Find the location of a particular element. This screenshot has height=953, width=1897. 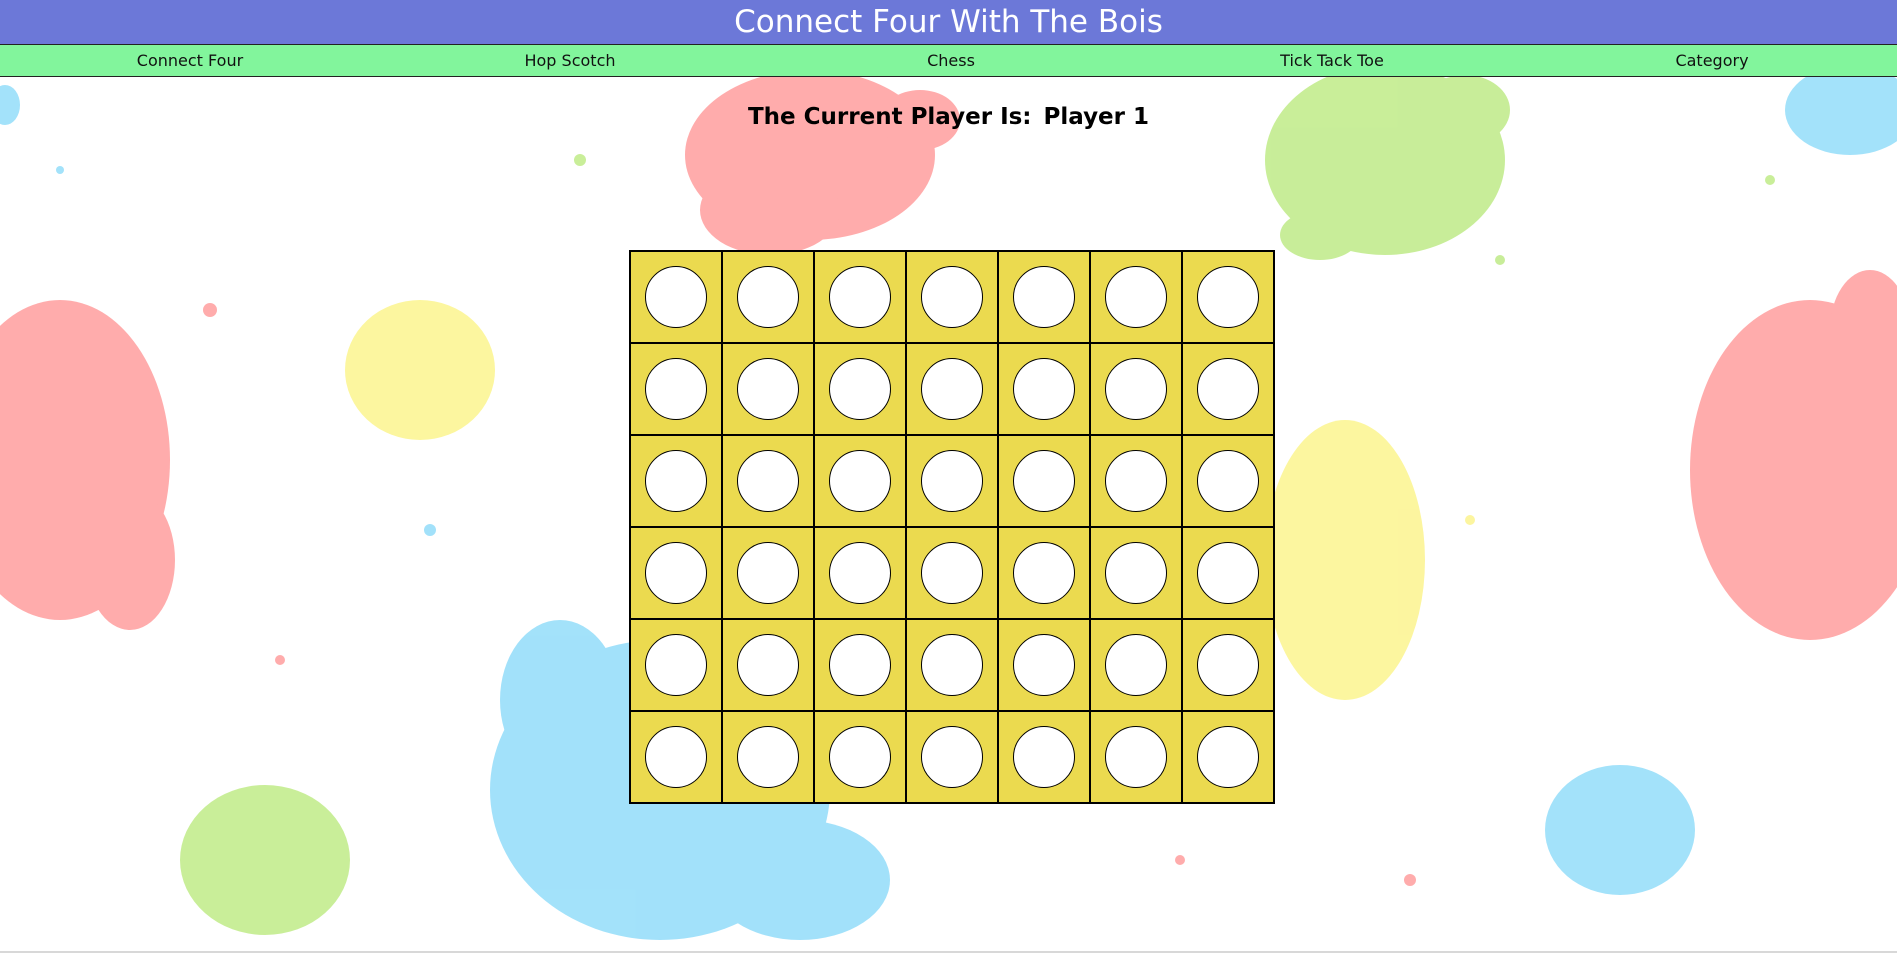

nav-tick-tack-toe: Tick Tack Toe is located at coordinates (1332, 60).